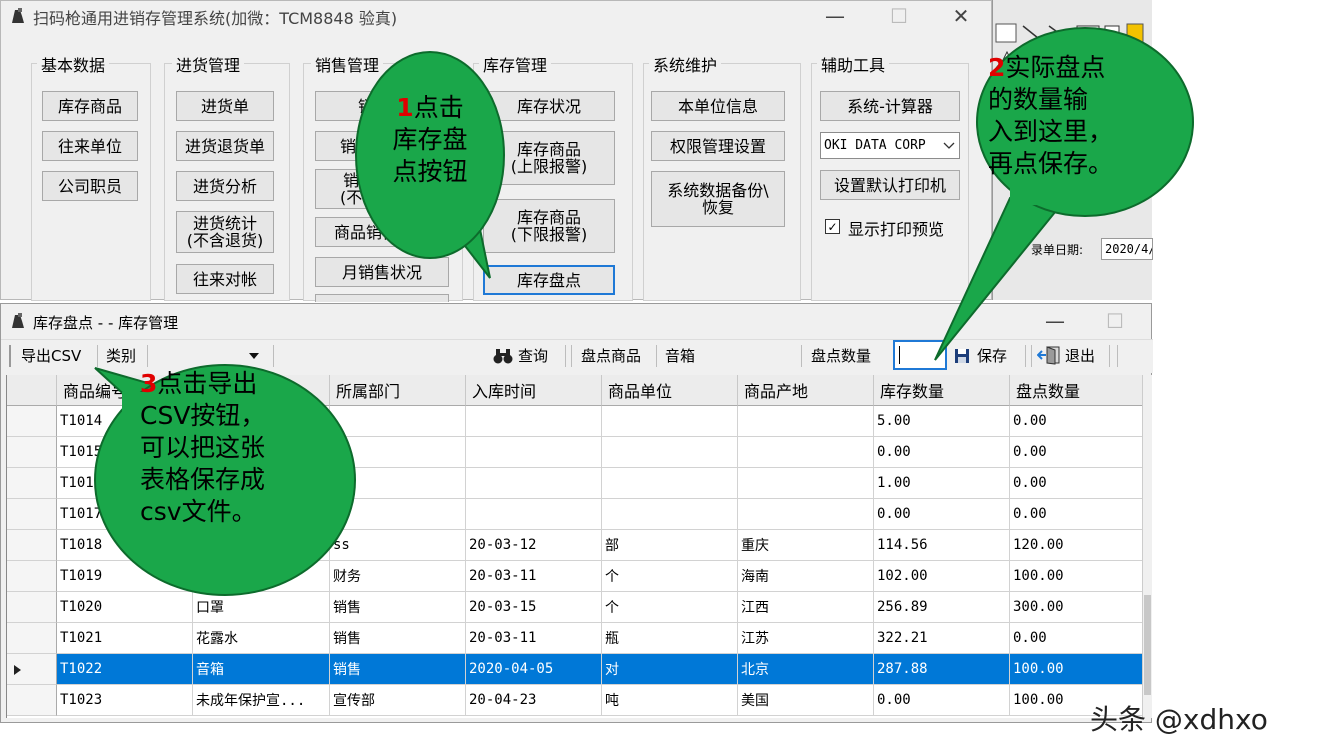  What do you see at coordinates (430, 139) in the screenshot?
I see `callout-1-text: 1点击 库存盘 点按钮` at bounding box center [430, 139].